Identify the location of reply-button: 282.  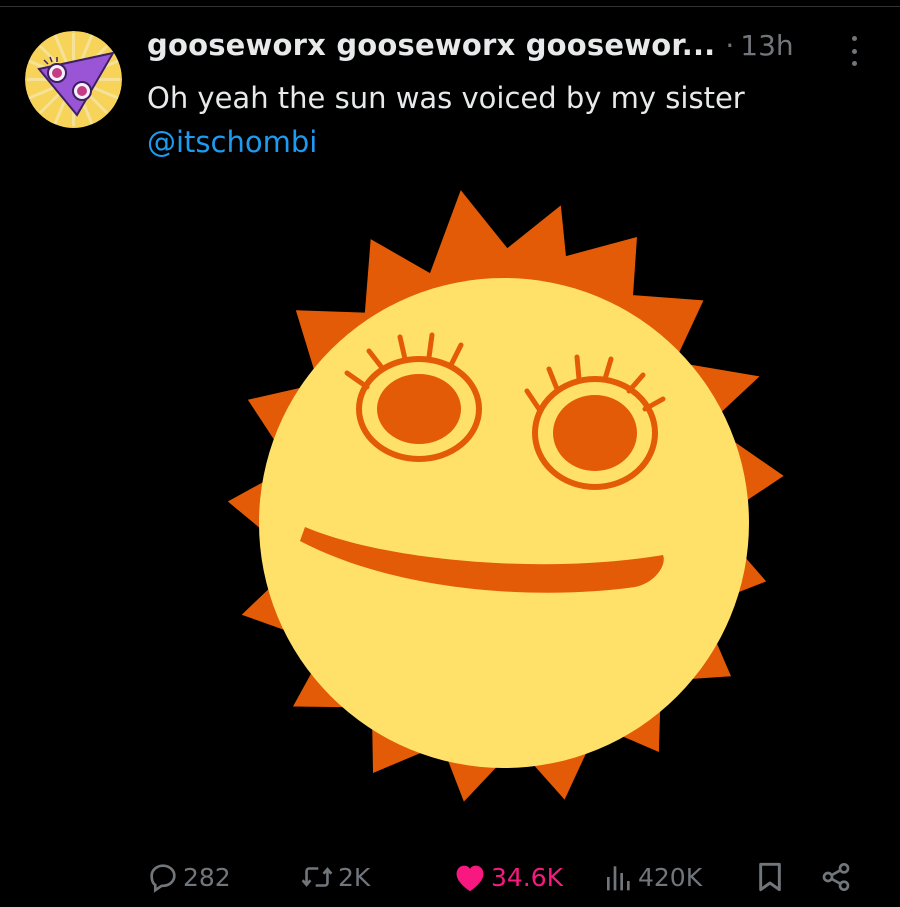
(189, 877).